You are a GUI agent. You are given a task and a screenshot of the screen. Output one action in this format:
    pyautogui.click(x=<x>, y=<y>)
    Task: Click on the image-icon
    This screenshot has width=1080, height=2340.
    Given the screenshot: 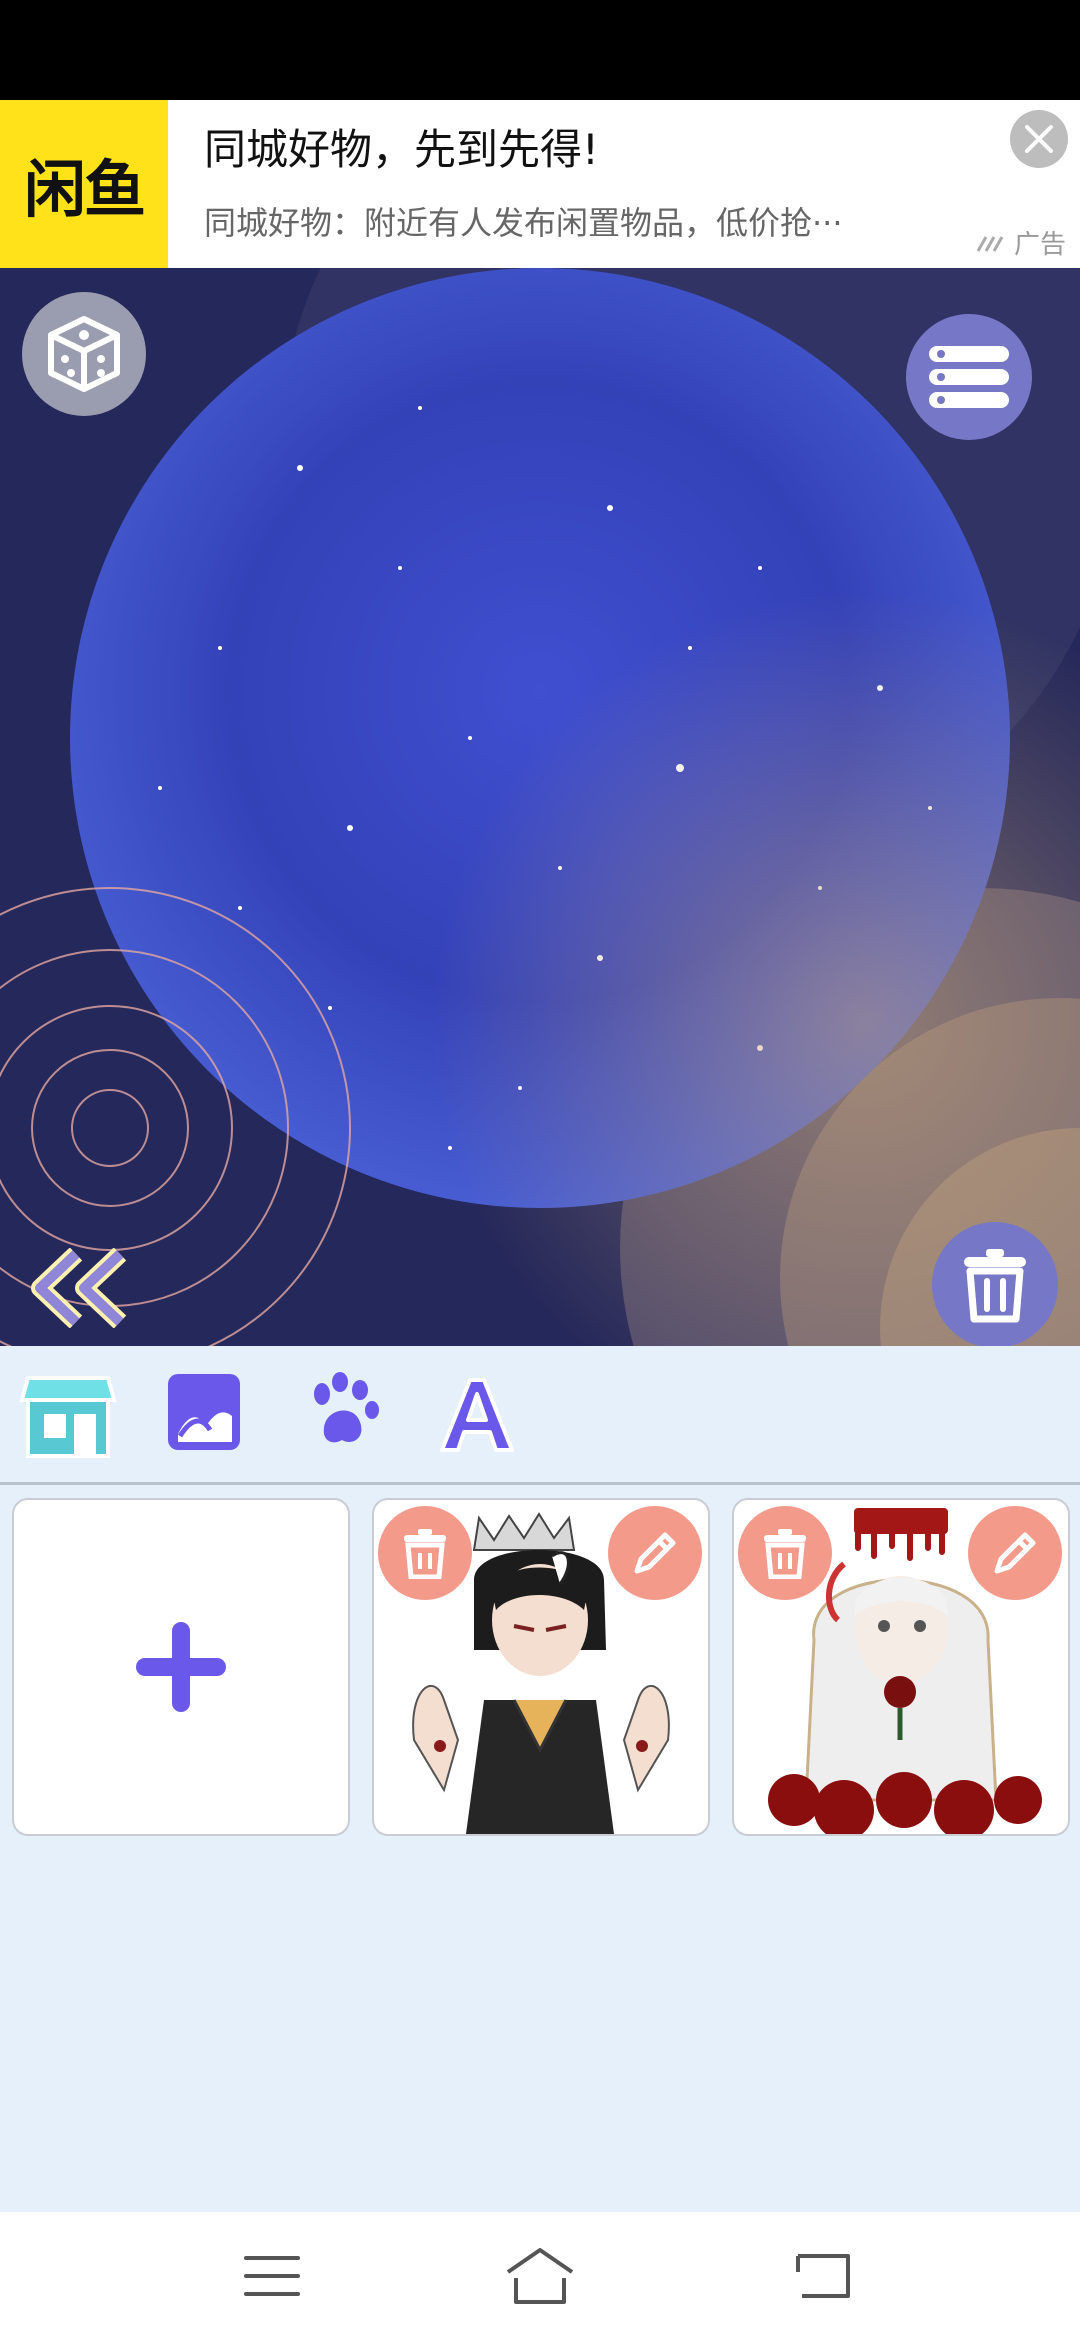 What is the action you would take?
    pyautogui.click(x=209, y=1415)
    